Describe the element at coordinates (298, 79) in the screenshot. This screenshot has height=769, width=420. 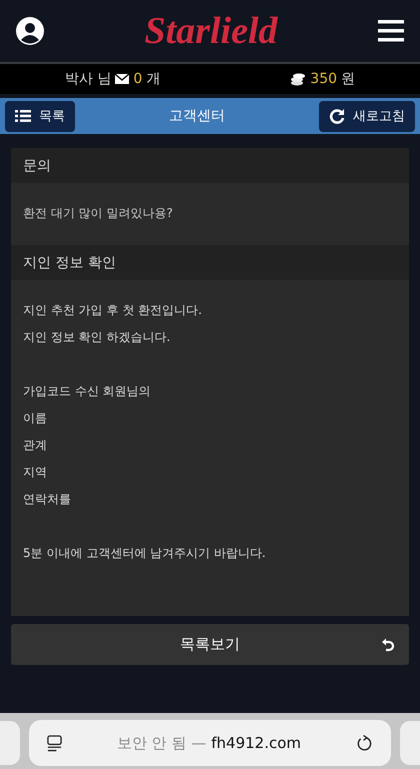
I see `coins-icon` at that location.